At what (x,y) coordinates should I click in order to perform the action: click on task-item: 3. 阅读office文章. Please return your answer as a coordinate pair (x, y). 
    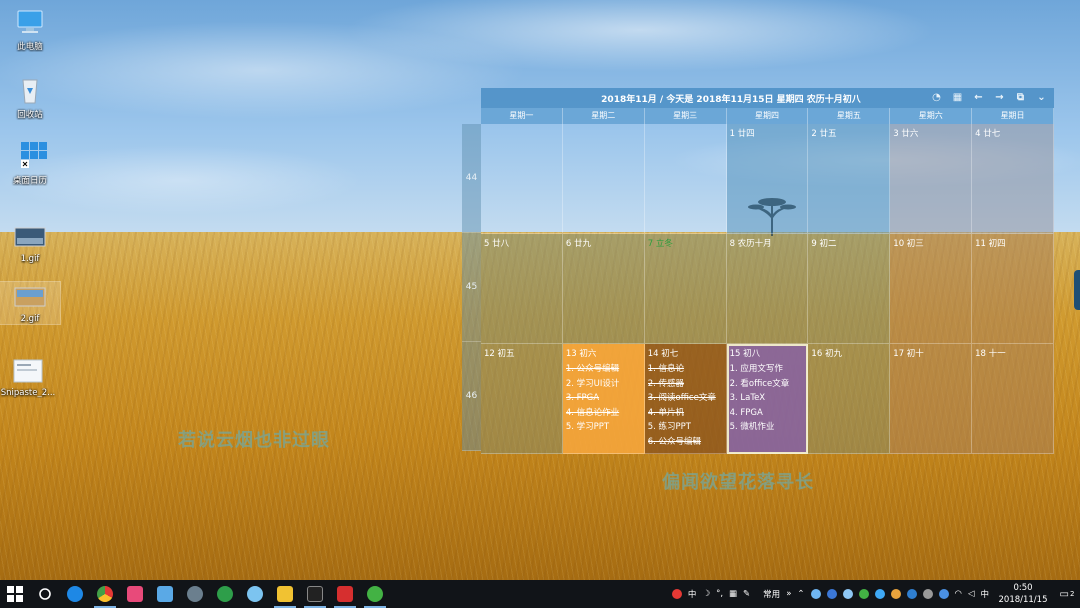
    Looking at the image, I should click on (685, 398).